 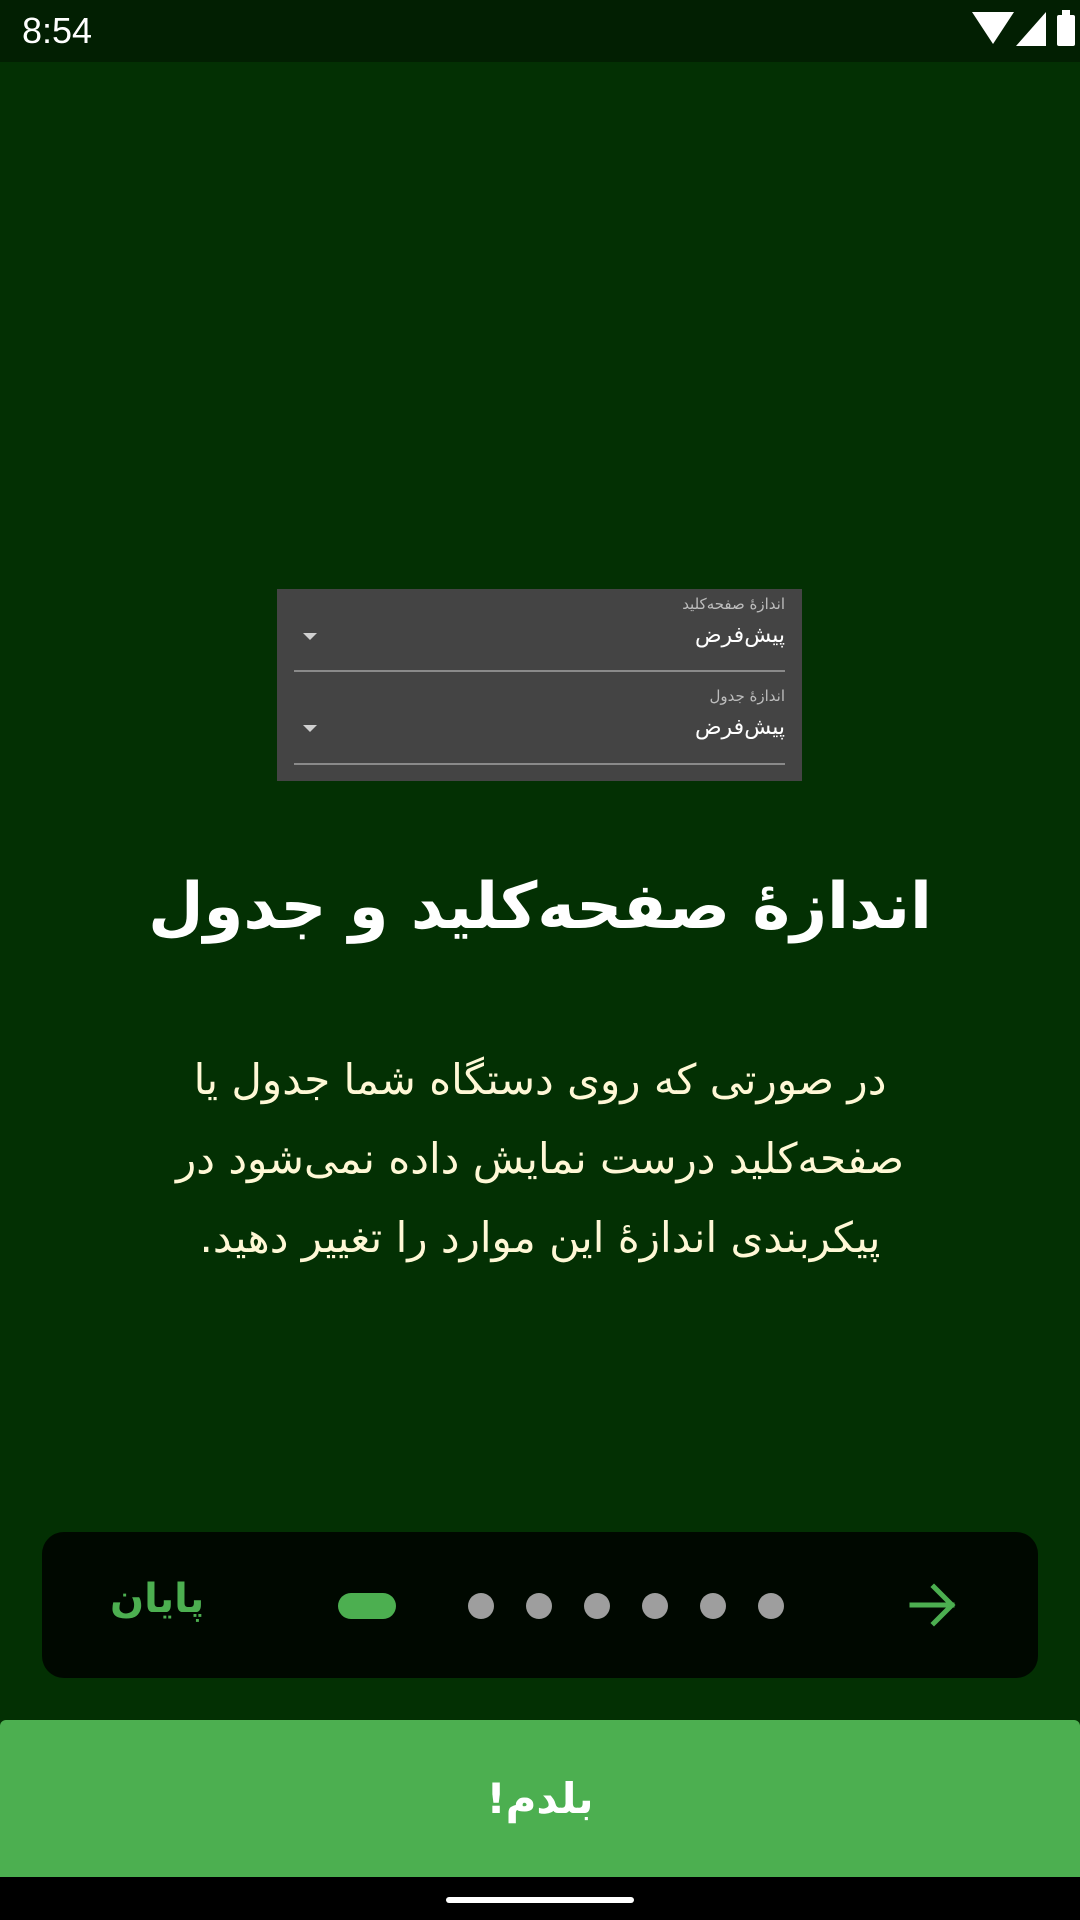 I want to click on keyboard-size-setting: اندازهٔ صفحه‌کلید پیش‌فرض, so click(x=539, y=630).